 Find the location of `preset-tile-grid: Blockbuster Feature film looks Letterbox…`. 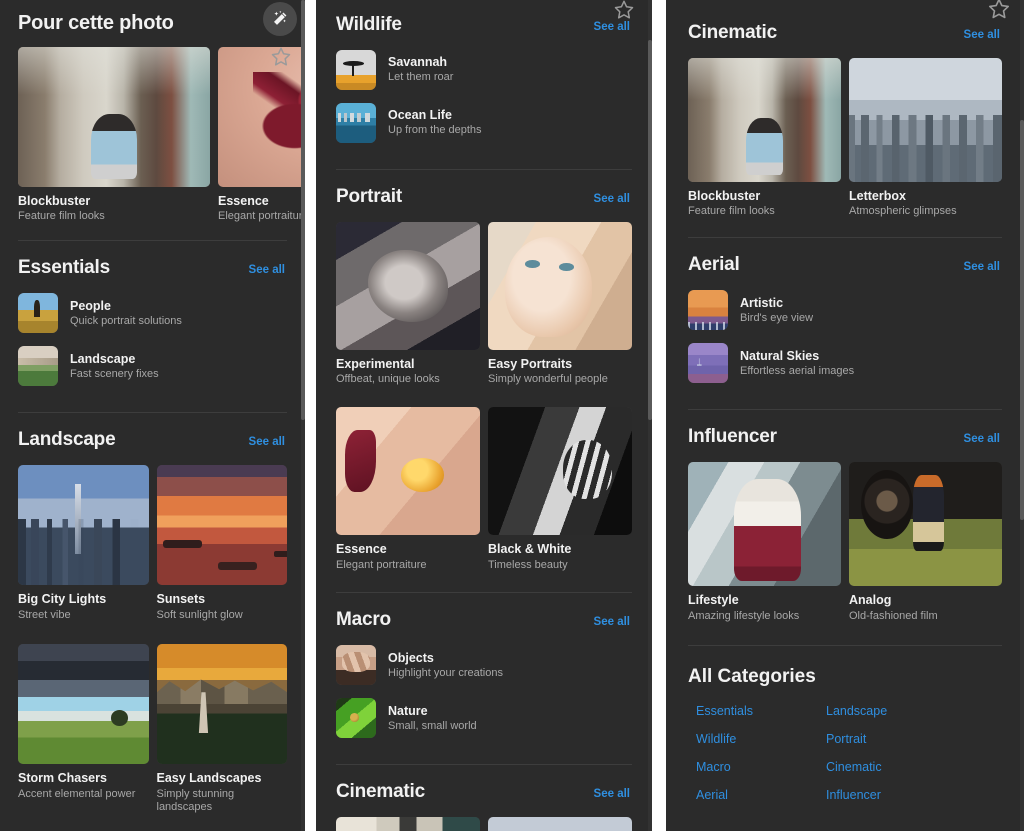

preset-tile-grid: Blockbuster Feature film looks Letterbox… is located at coordinates (845, 138).